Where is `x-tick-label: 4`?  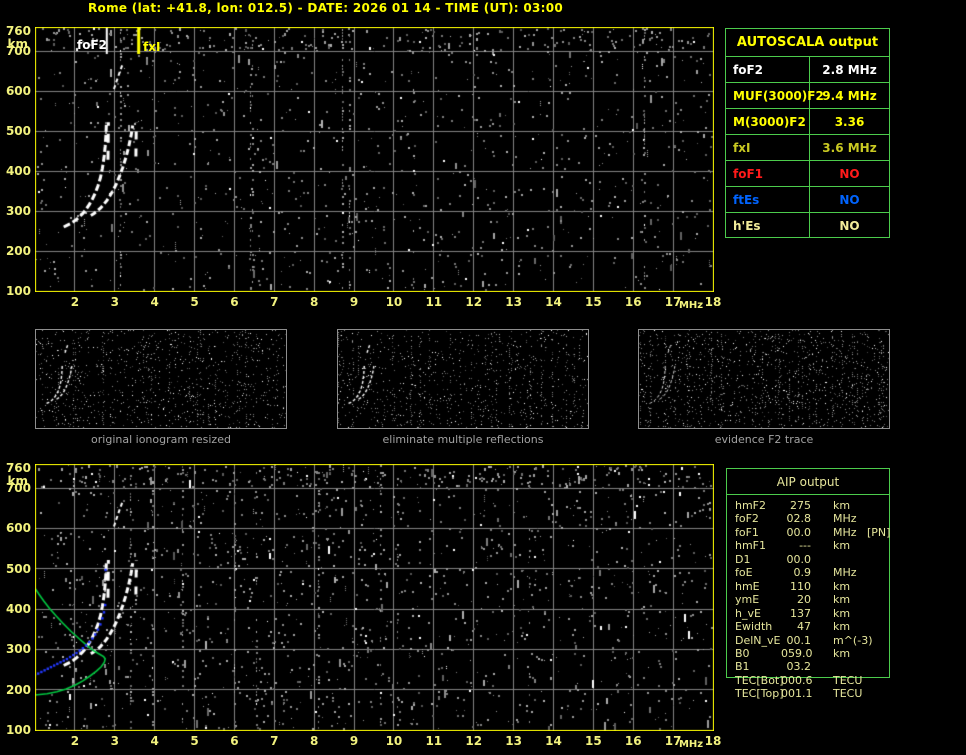
x-tick-label: 4 is located at coordinates (154, 302).